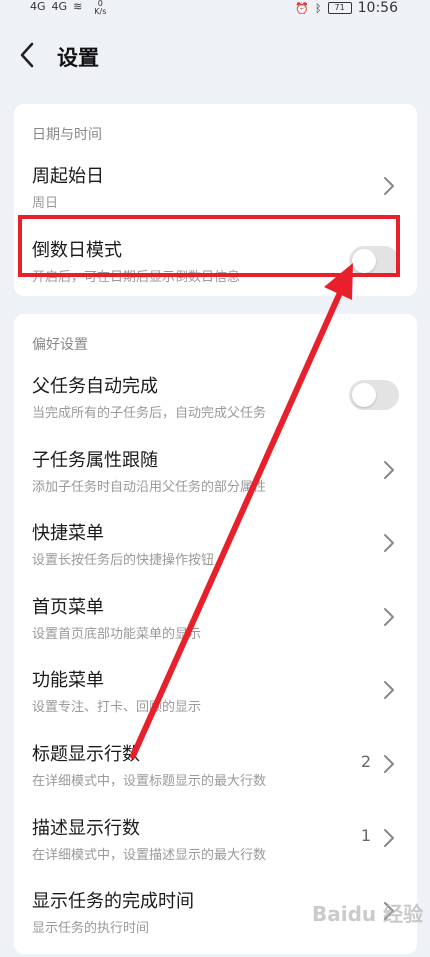  I want to click on clock: 10:56, so click(377, 8).